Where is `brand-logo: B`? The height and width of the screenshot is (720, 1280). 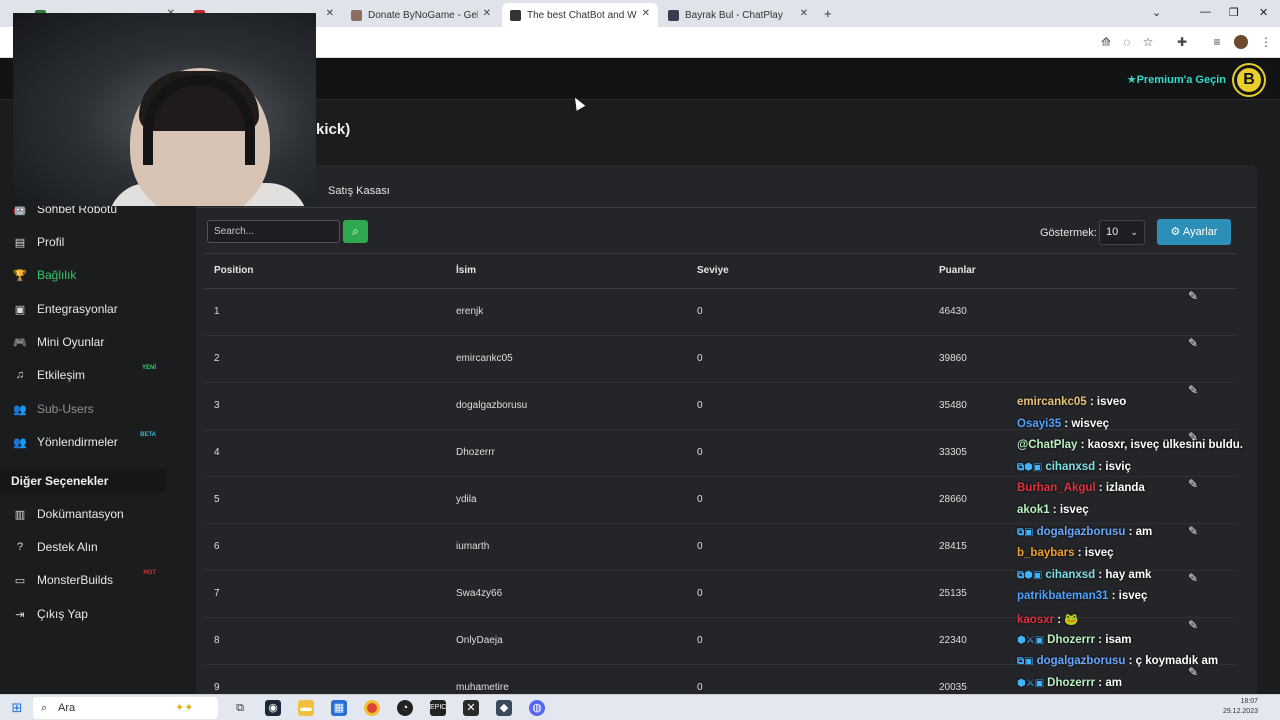 brand-logo: B is located at coordinates (1249, 80).